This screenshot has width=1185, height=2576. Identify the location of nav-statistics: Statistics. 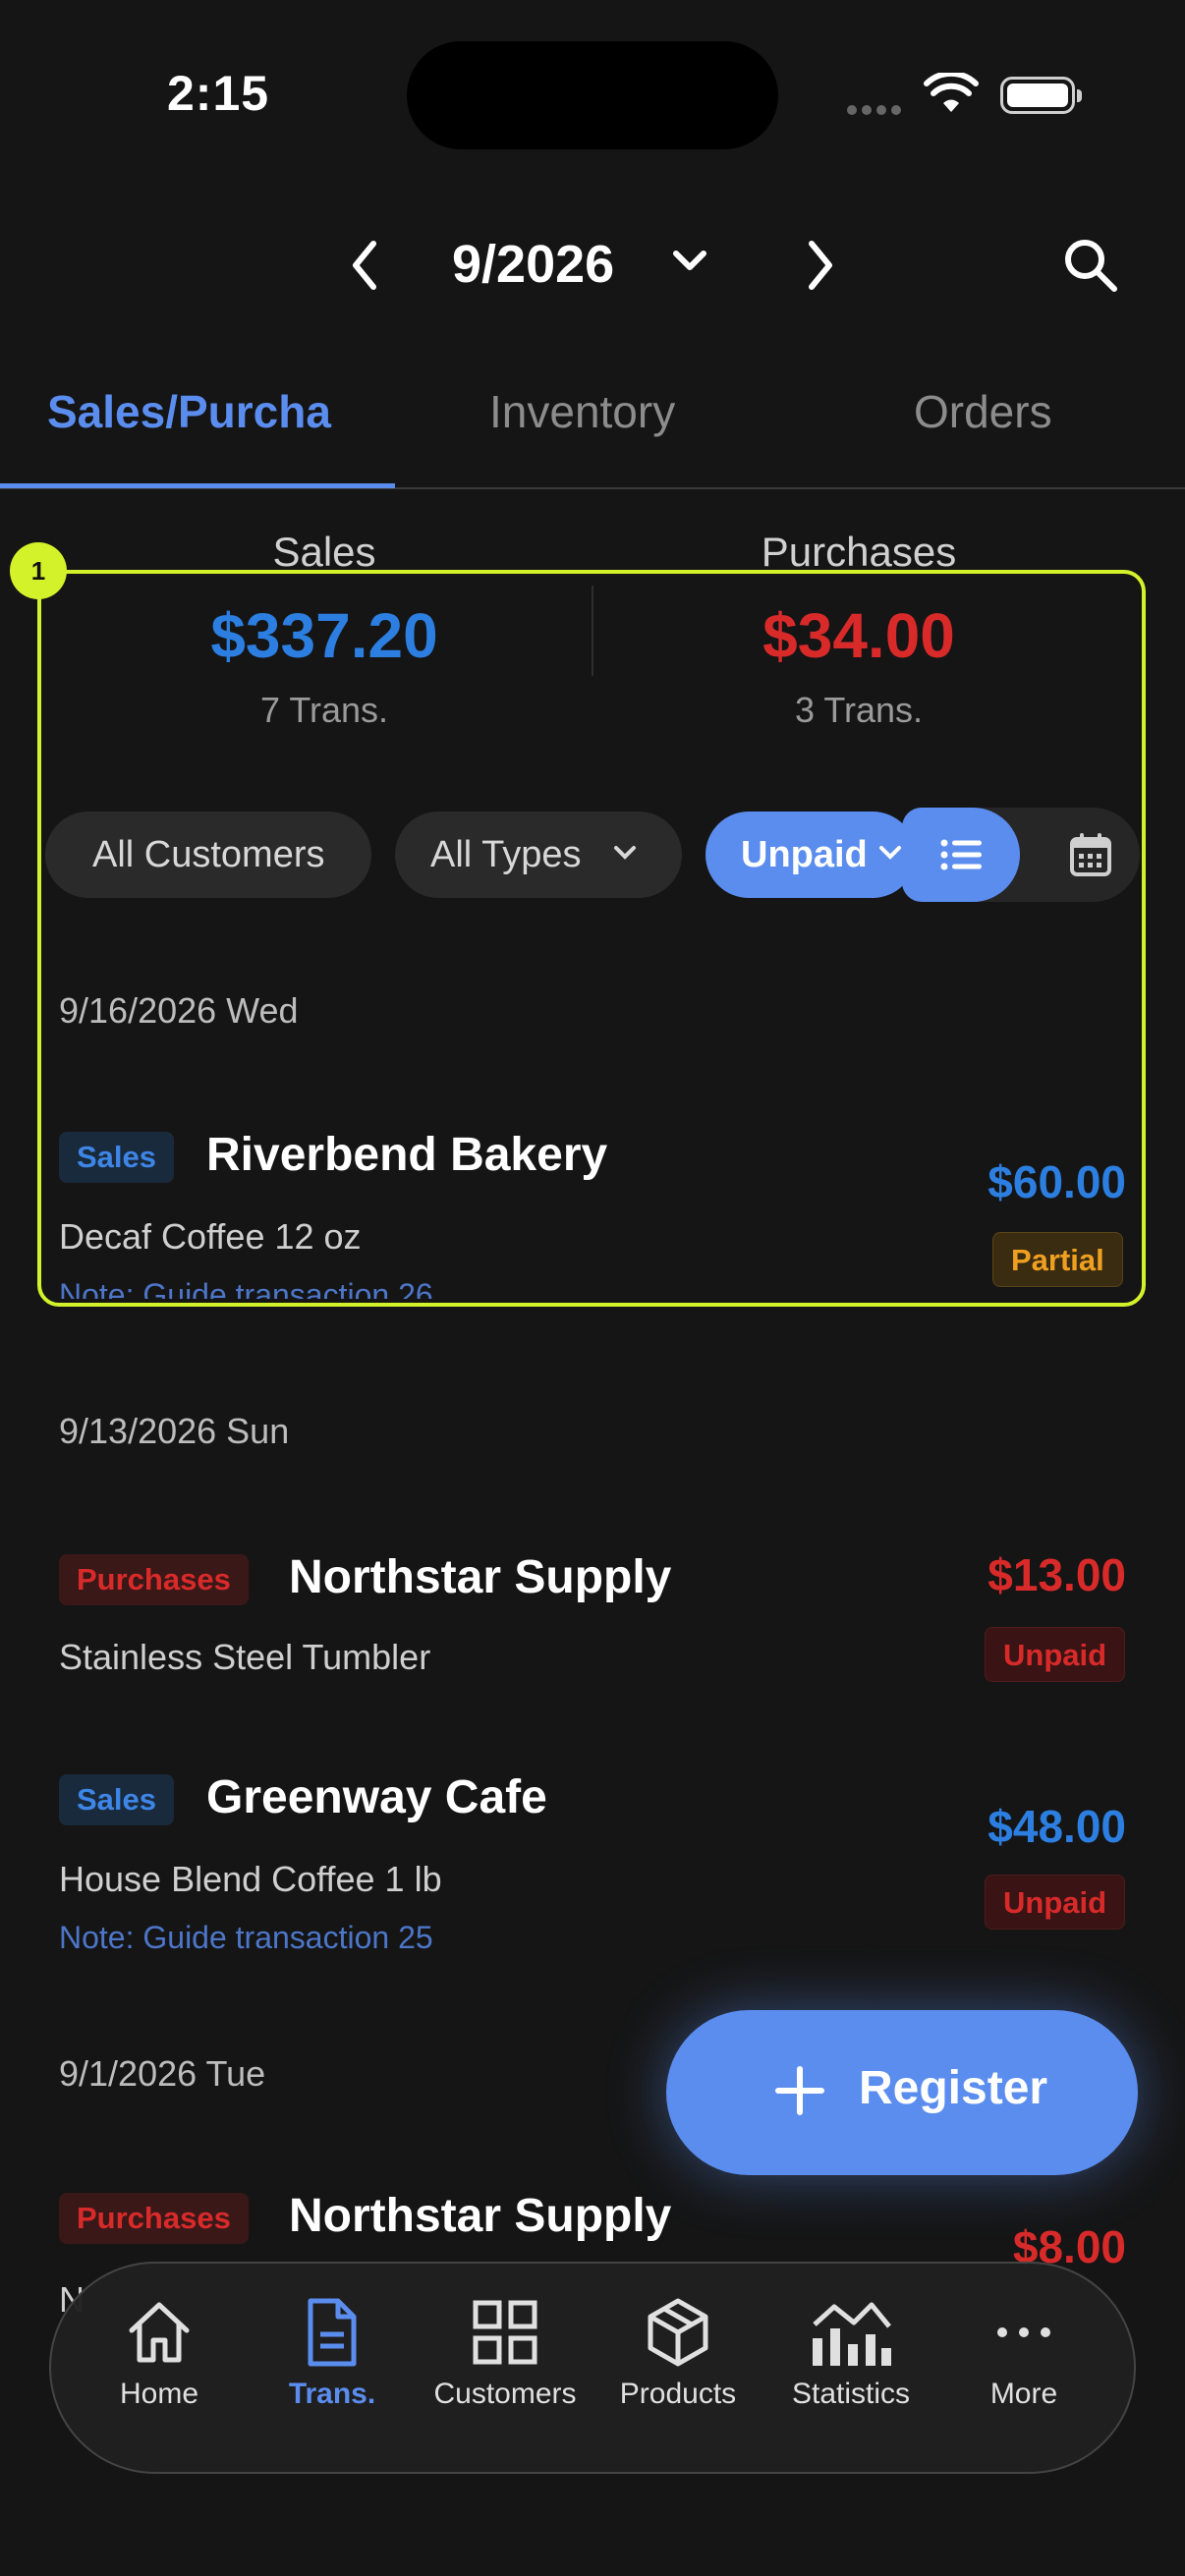
(850, 2353).